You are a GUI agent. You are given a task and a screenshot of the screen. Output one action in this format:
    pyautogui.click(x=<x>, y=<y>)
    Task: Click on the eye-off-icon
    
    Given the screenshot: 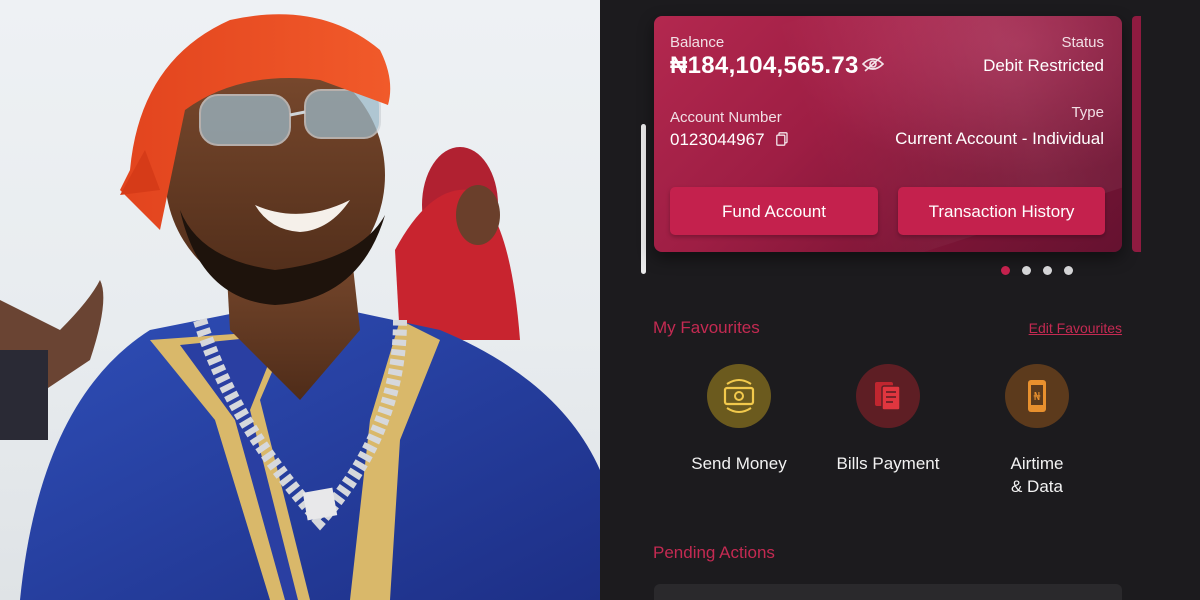 What is the action you would take?
    pyautogui.click(x=873, y=64)
    